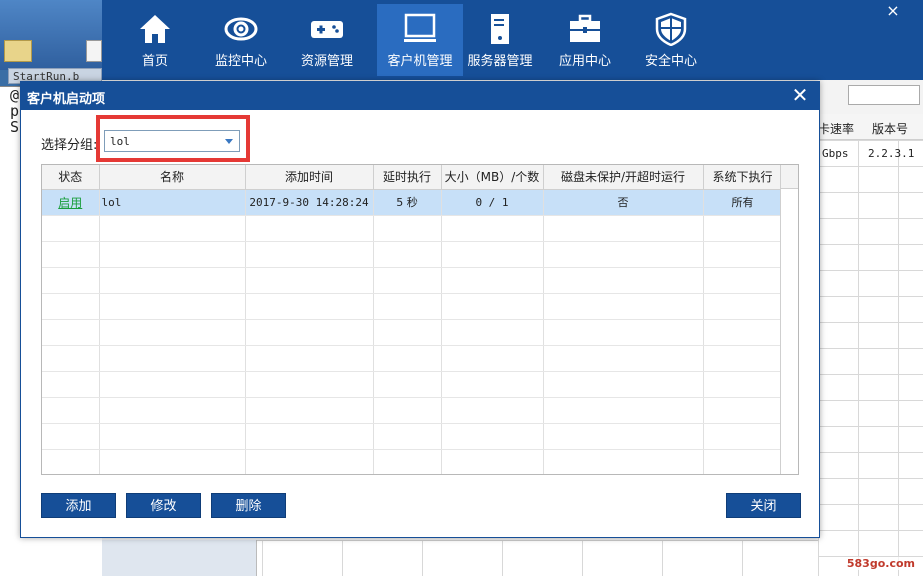  Describe the element at coordinates (420, 96) in the screenshot. I see `dialog-titlebar: 客户机启动项 ✕` at that location.